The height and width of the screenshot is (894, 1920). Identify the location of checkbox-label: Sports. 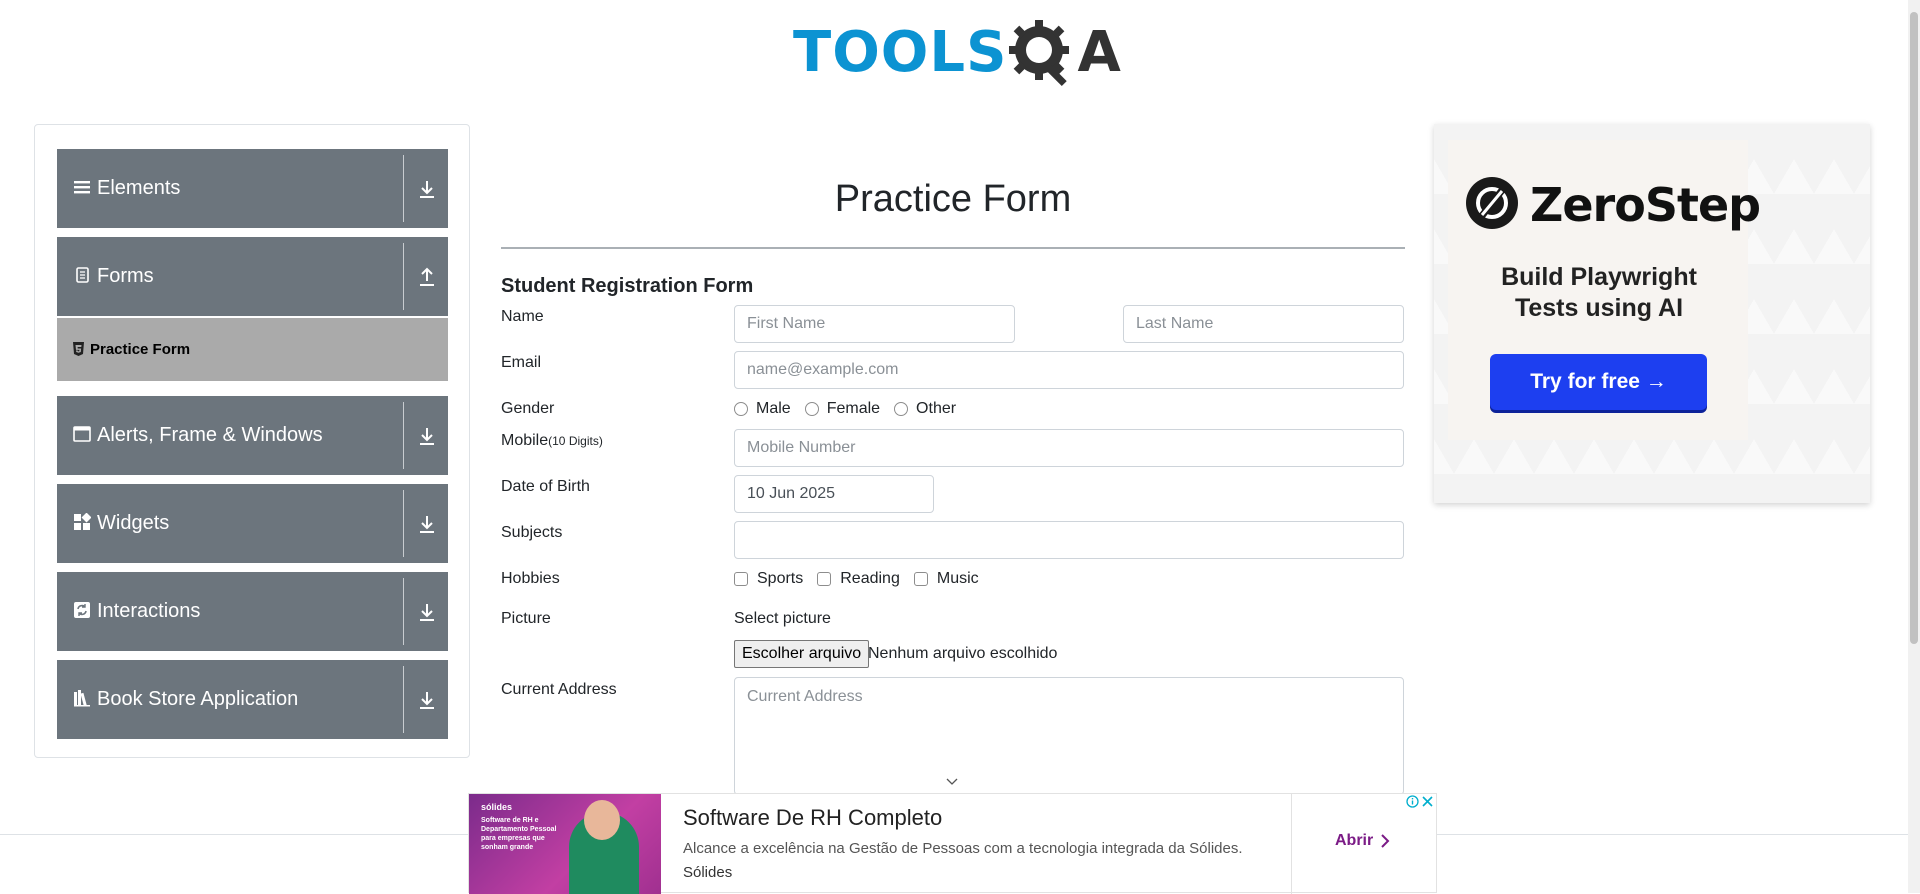
(780, 578).